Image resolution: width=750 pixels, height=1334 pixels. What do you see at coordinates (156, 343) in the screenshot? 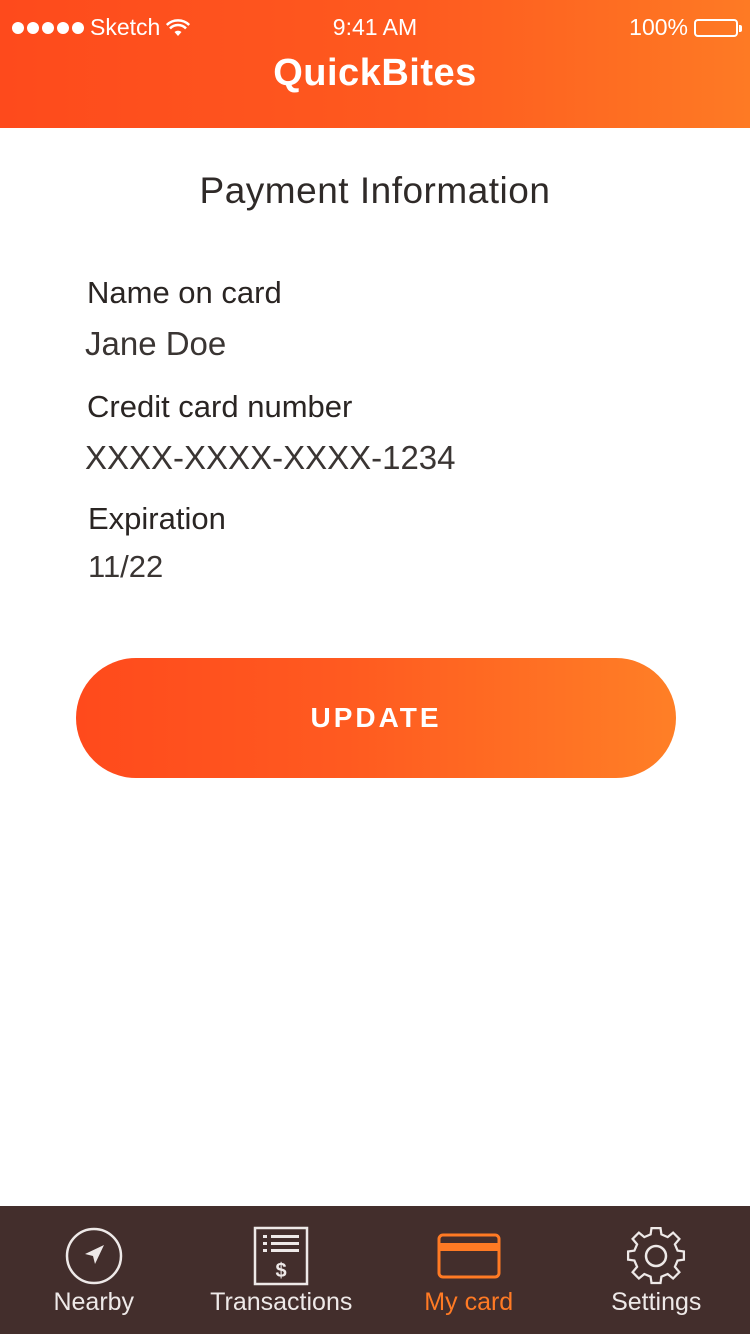
I see `name-on-card-value: Jane Doe` at bounding box center [156, 343].